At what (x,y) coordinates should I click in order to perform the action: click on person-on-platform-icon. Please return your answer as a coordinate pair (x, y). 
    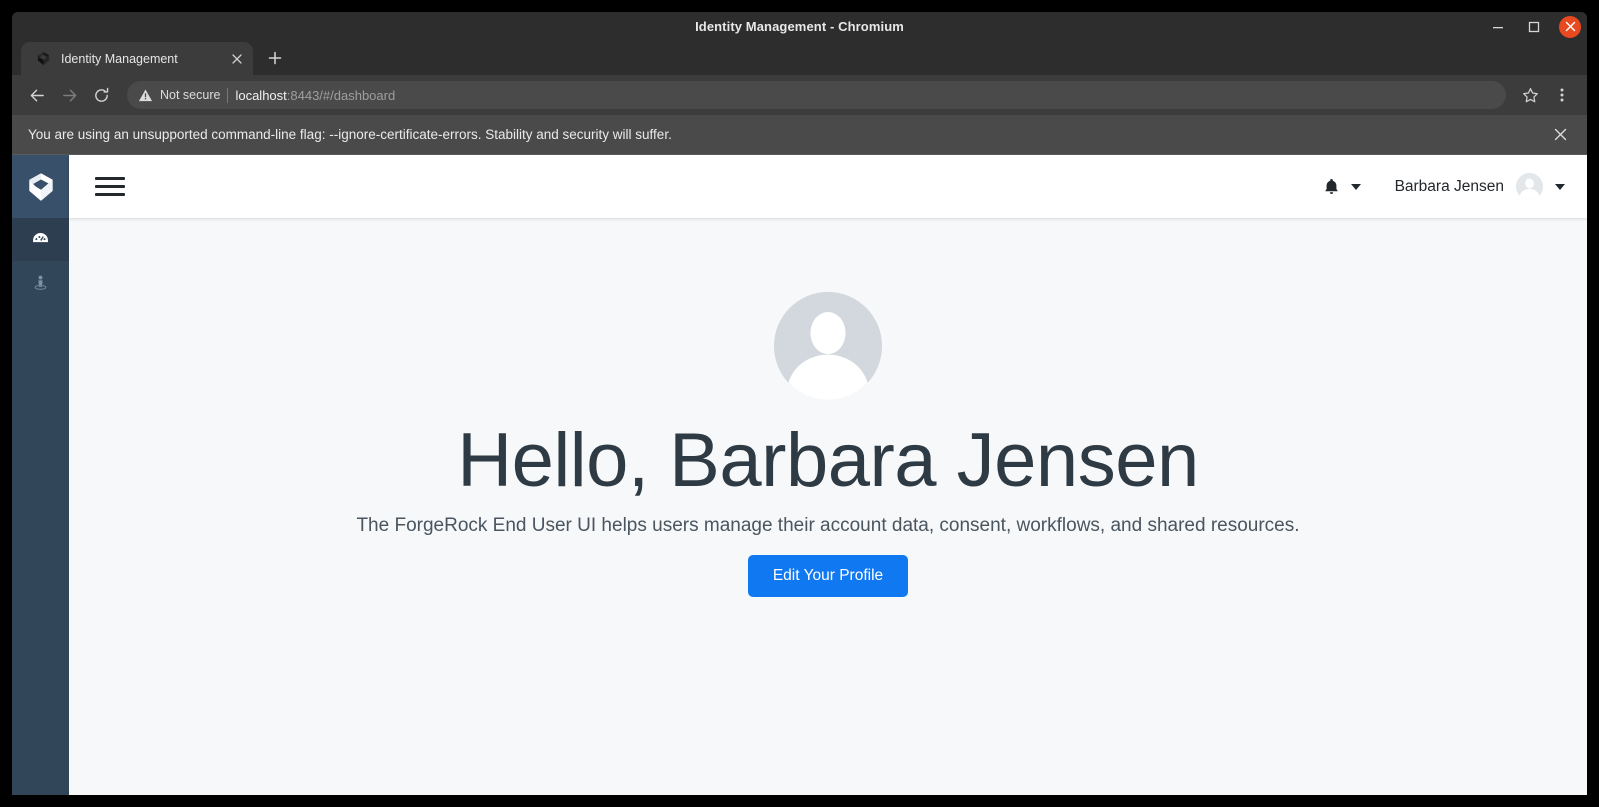
    Looking at the image, I should click on (40, 282).